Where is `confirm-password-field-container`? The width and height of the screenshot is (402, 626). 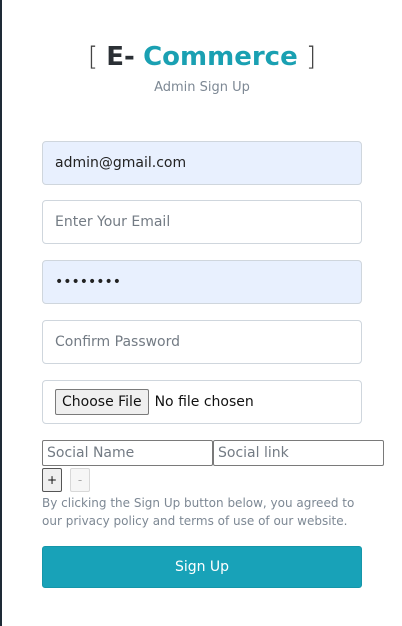
confirm-password-field-container is located at coordinates (202, 342).